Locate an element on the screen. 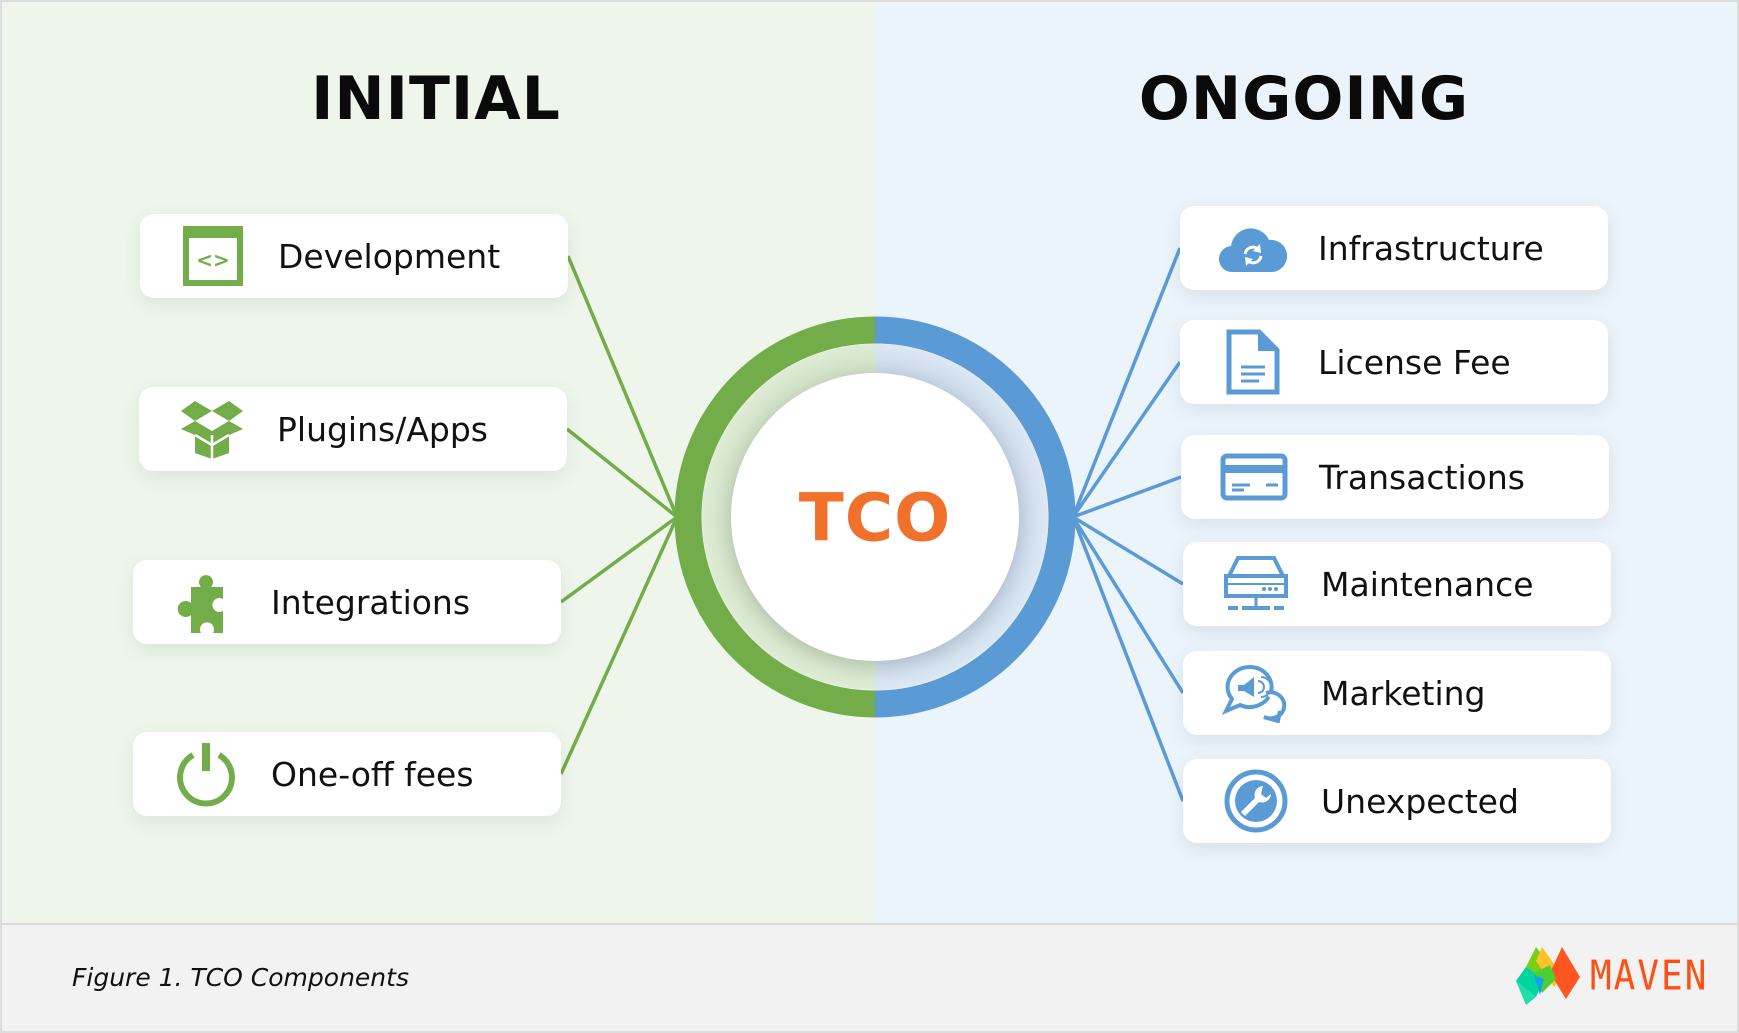 The image size is (1739, 1033). card-label: Integrations is located at coordinates (371, 602).